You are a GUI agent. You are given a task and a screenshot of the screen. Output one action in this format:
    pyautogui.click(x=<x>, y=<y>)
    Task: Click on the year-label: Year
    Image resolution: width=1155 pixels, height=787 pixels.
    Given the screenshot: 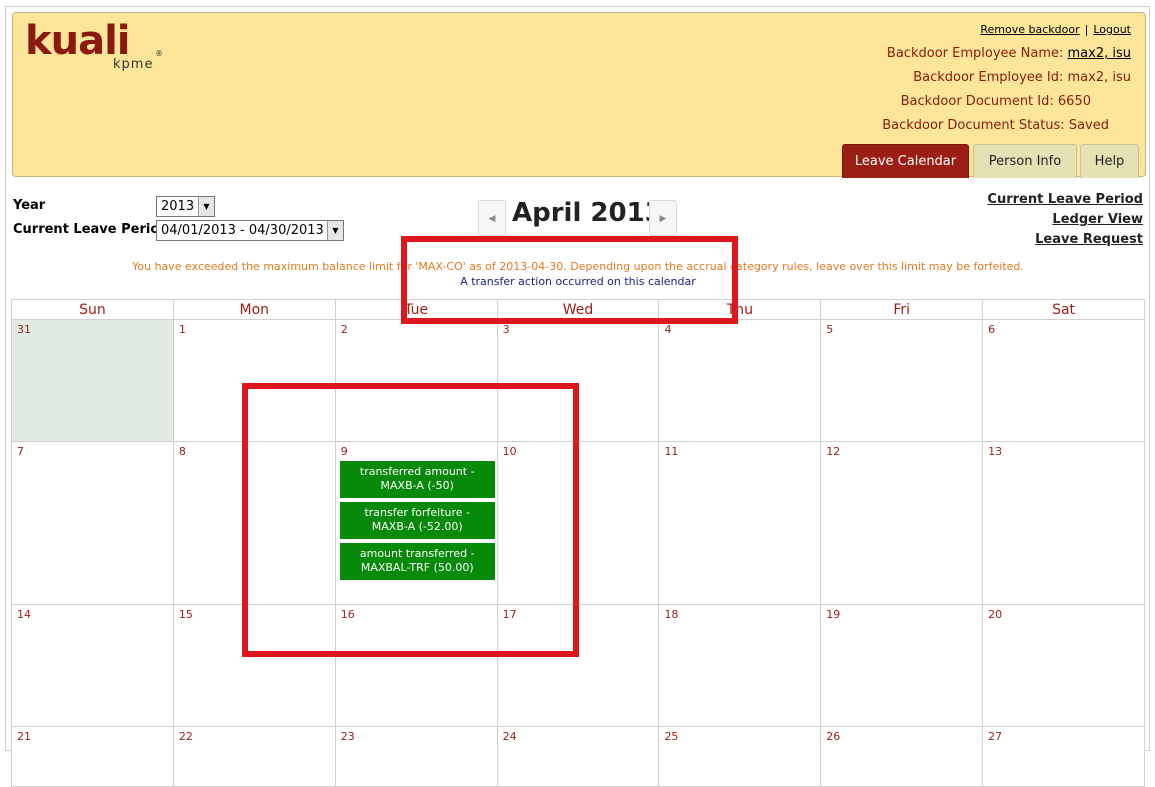 What is the action you would take?
    pyautogui.click(x=29, y=205)
    